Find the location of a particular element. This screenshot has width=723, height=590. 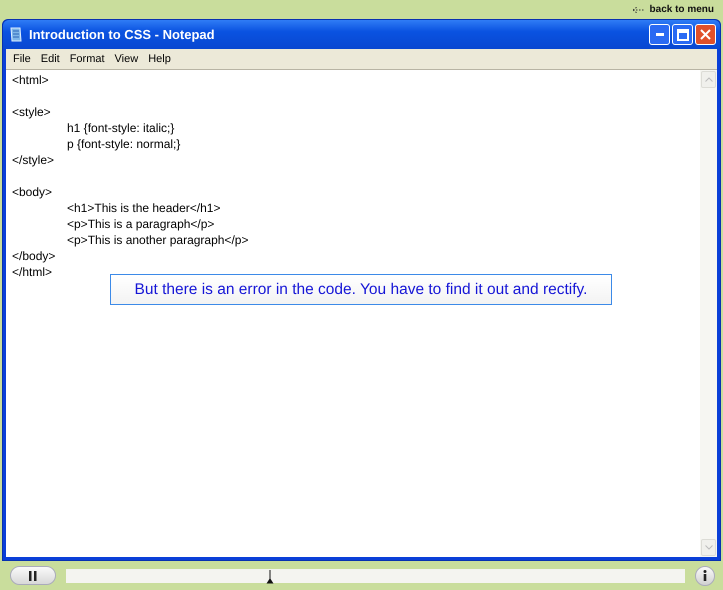

window-title: Introduction to CSS - Notepad is located at coordinates (122, 34).